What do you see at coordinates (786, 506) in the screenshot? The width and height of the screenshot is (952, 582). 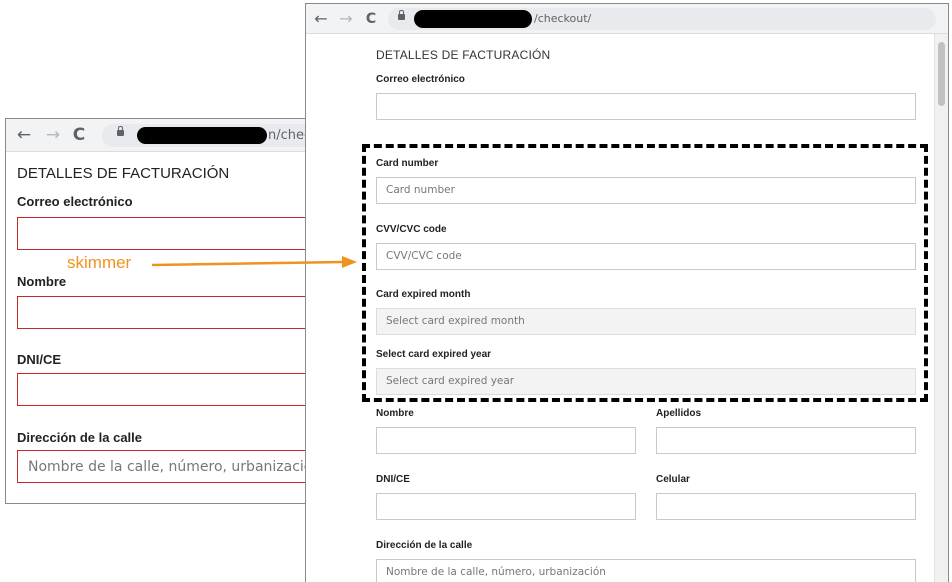 I see `phone-field` at bounding box center [786, 506].